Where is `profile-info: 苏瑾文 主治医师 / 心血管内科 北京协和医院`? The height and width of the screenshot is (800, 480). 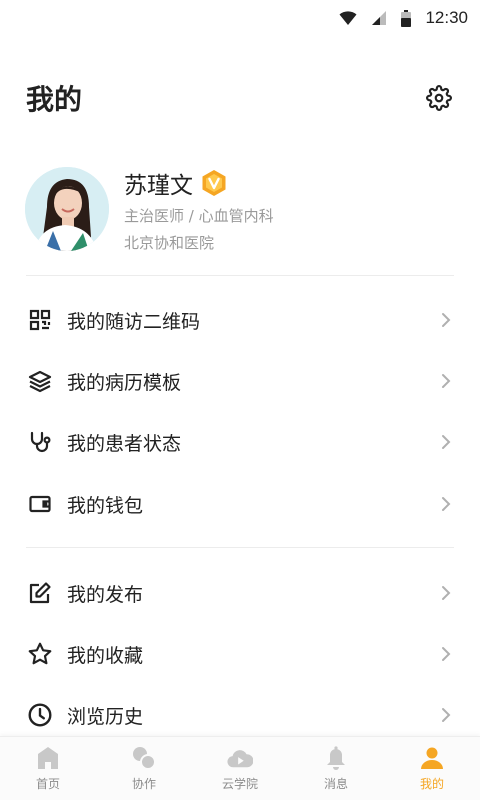
profile-info: 苏瑾文 主治医师 / 心血管内科 北京协和医院 is located at coordinates (199, 209).